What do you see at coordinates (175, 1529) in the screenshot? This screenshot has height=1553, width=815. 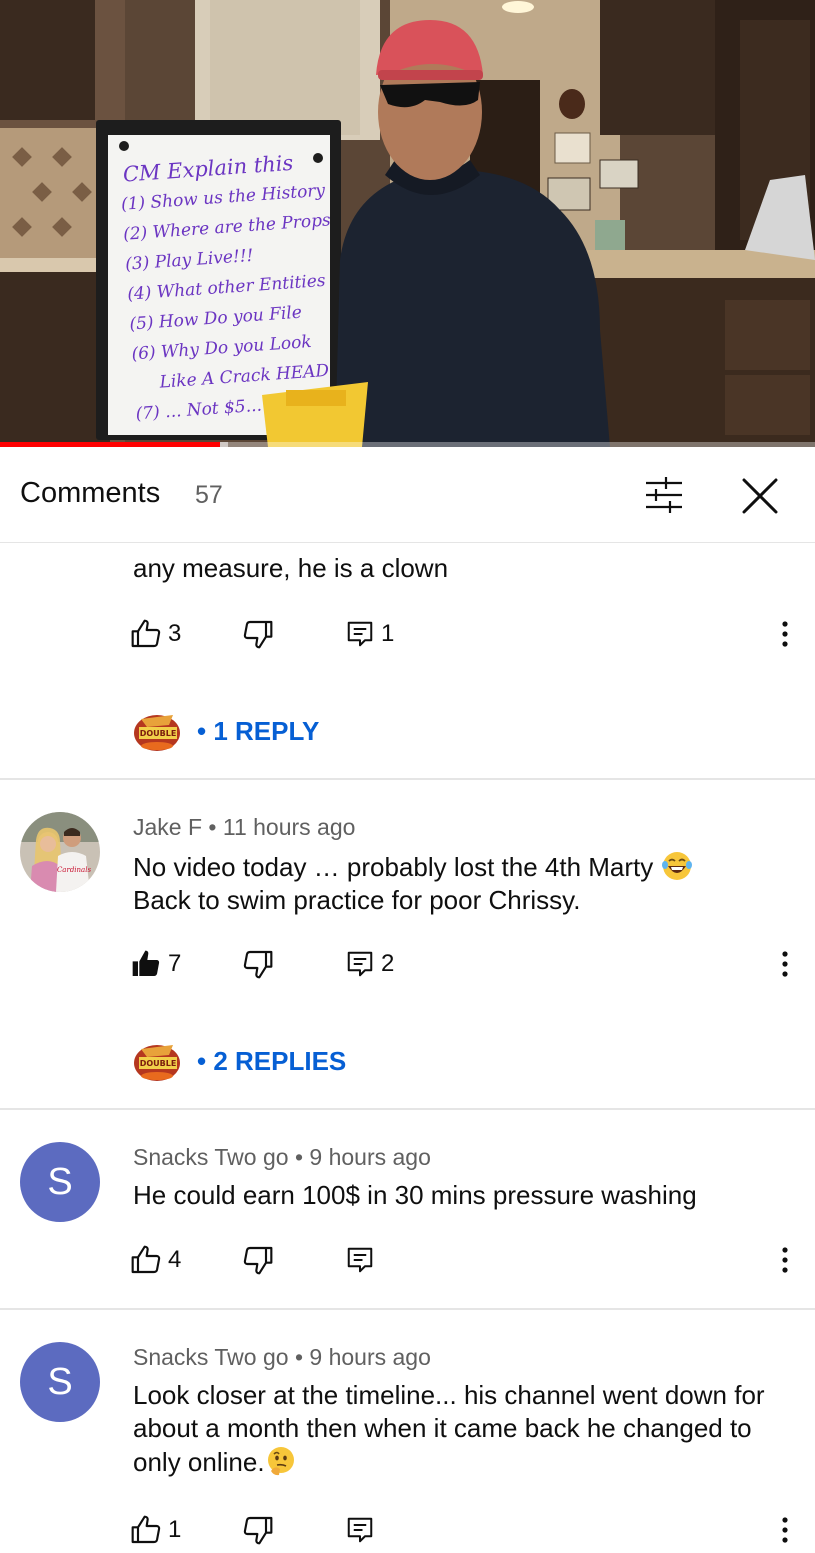 I see `like-count: 1` at bounding box center [175, 1529].